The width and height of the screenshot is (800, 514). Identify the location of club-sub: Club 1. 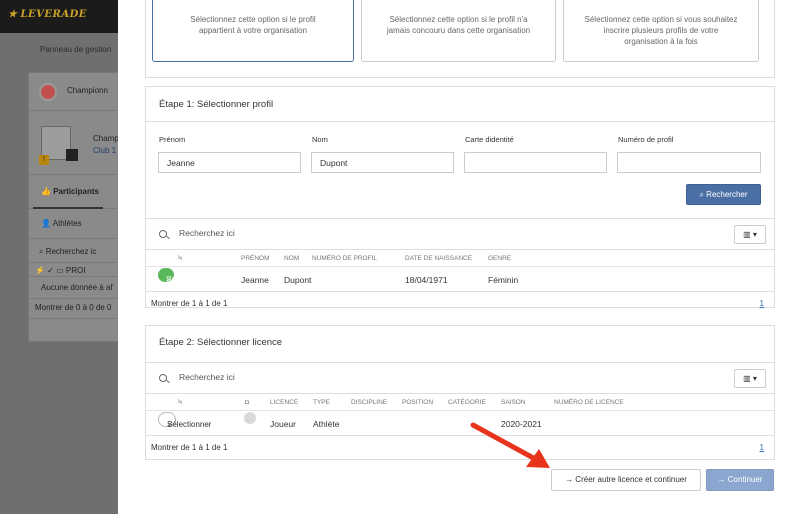
(104, 150).